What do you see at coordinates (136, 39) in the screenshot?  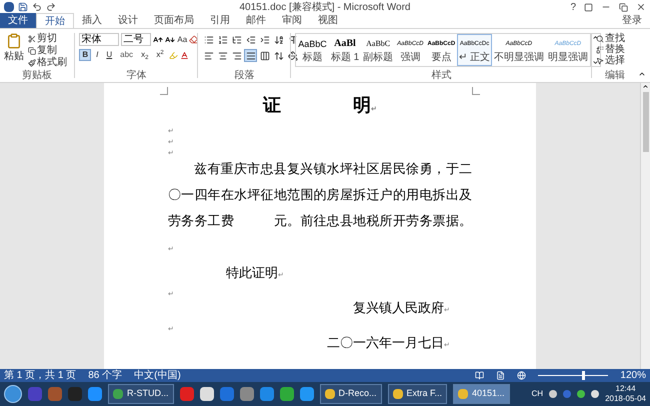 I see `font-size-field: 二号` at bounding box center [136, 39].